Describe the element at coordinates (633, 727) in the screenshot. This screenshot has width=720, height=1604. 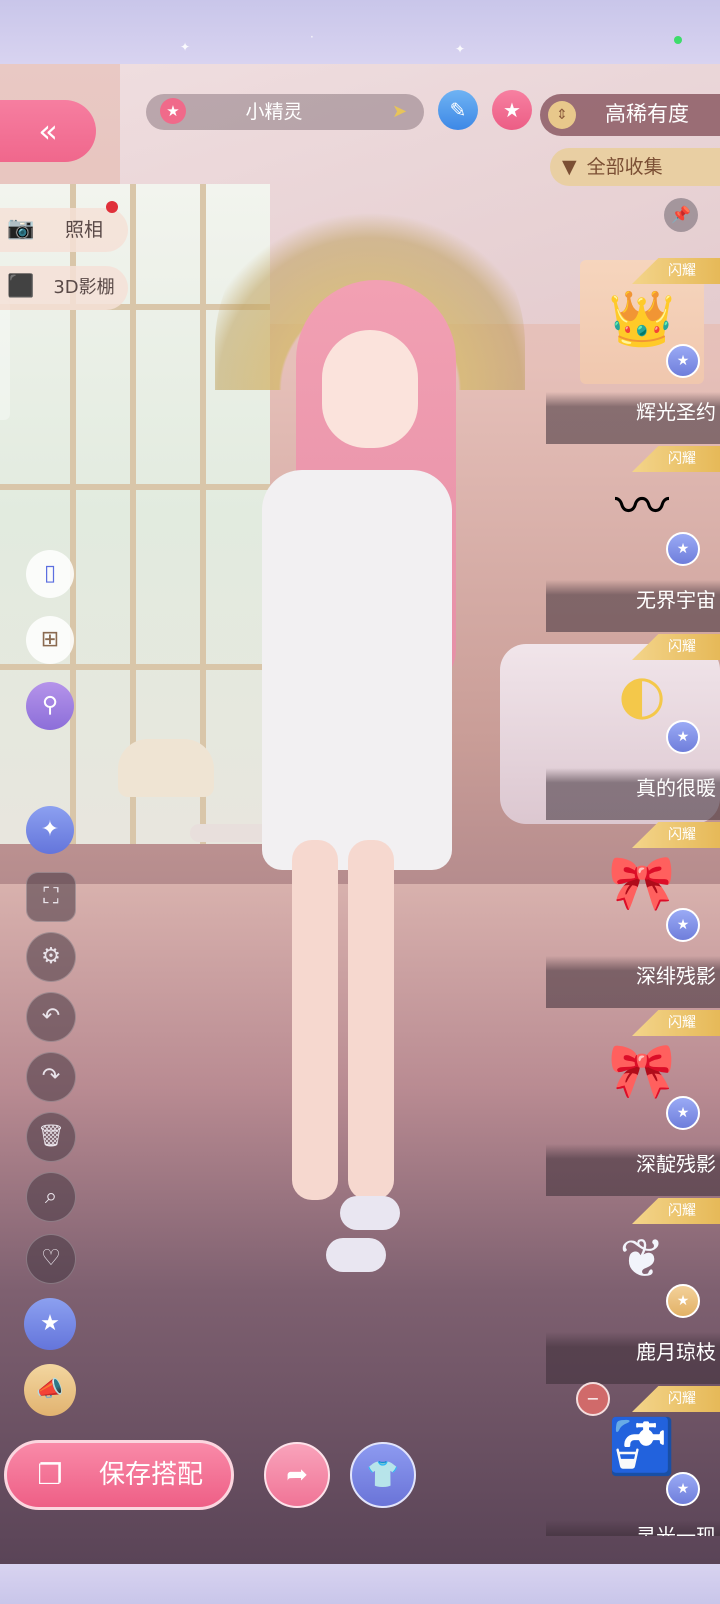
I see `list-item: ◐ 闪耀 ★ 真的很暖` at that location.